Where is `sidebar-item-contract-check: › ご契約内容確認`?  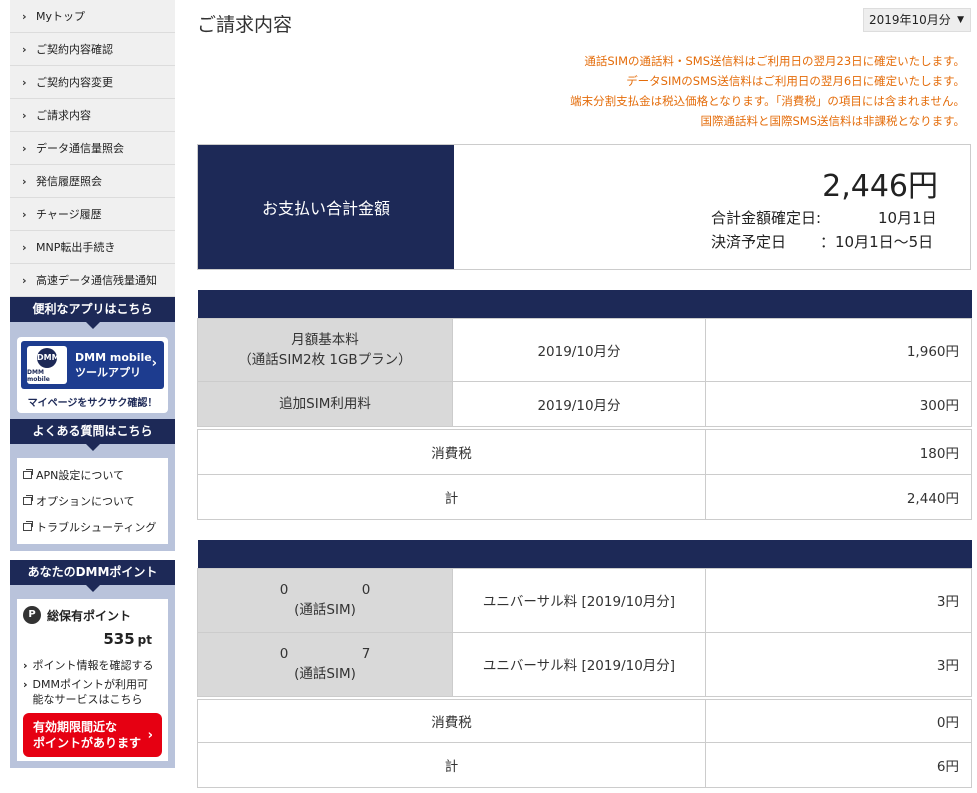 sidebar-item-contract-check: › ご契約内容確認 is located at coordinates (92, 49).